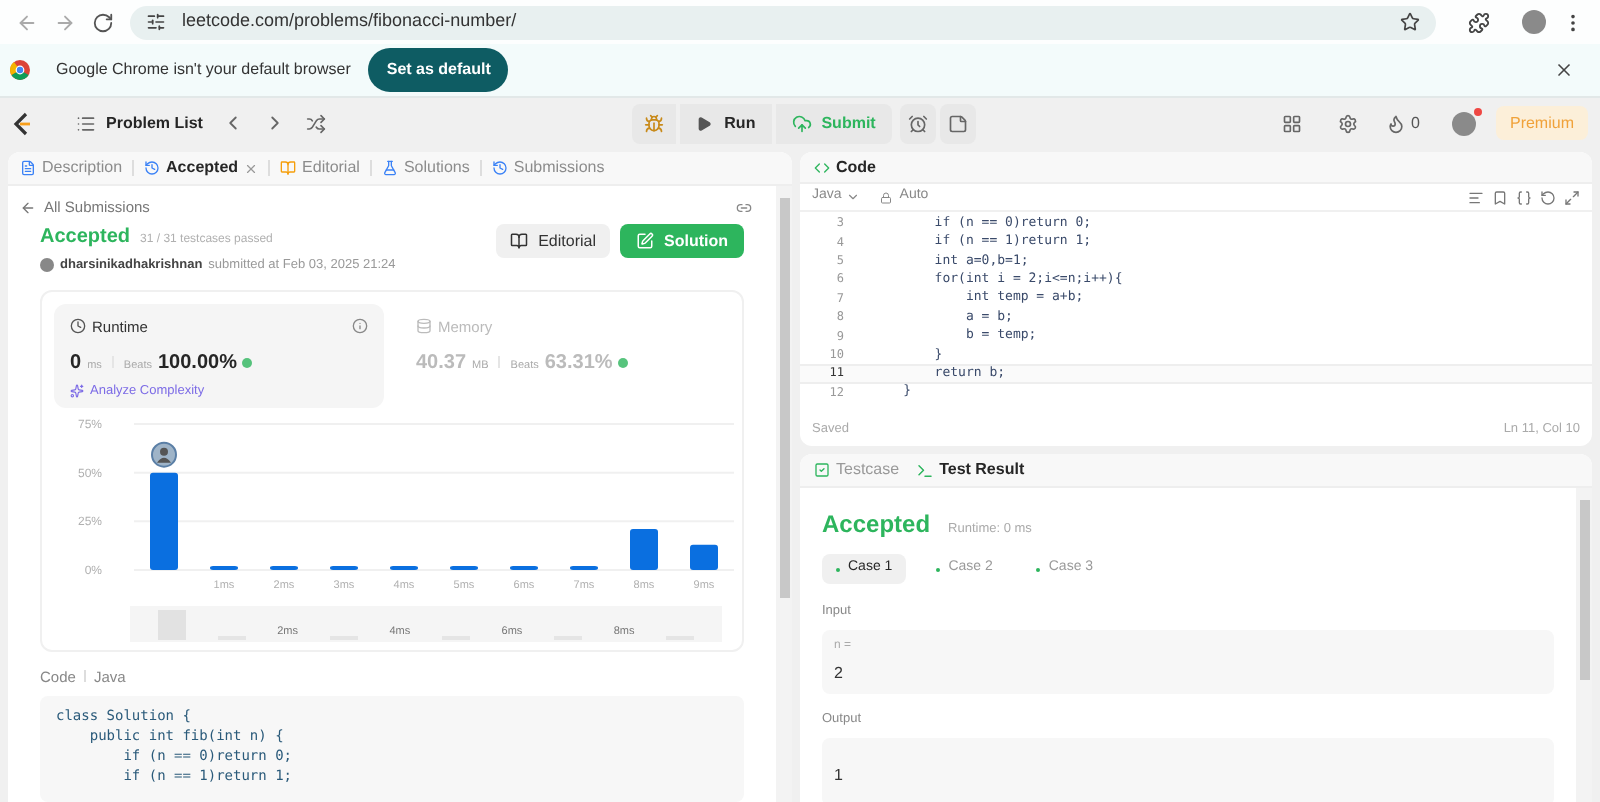 The width and height of the screenshot is (1600, 802). Describe the element at coordinates (783, 22) in the screenshot. I see `address-bar: leetcode.com/problems/fibonacci-number/` at that location.